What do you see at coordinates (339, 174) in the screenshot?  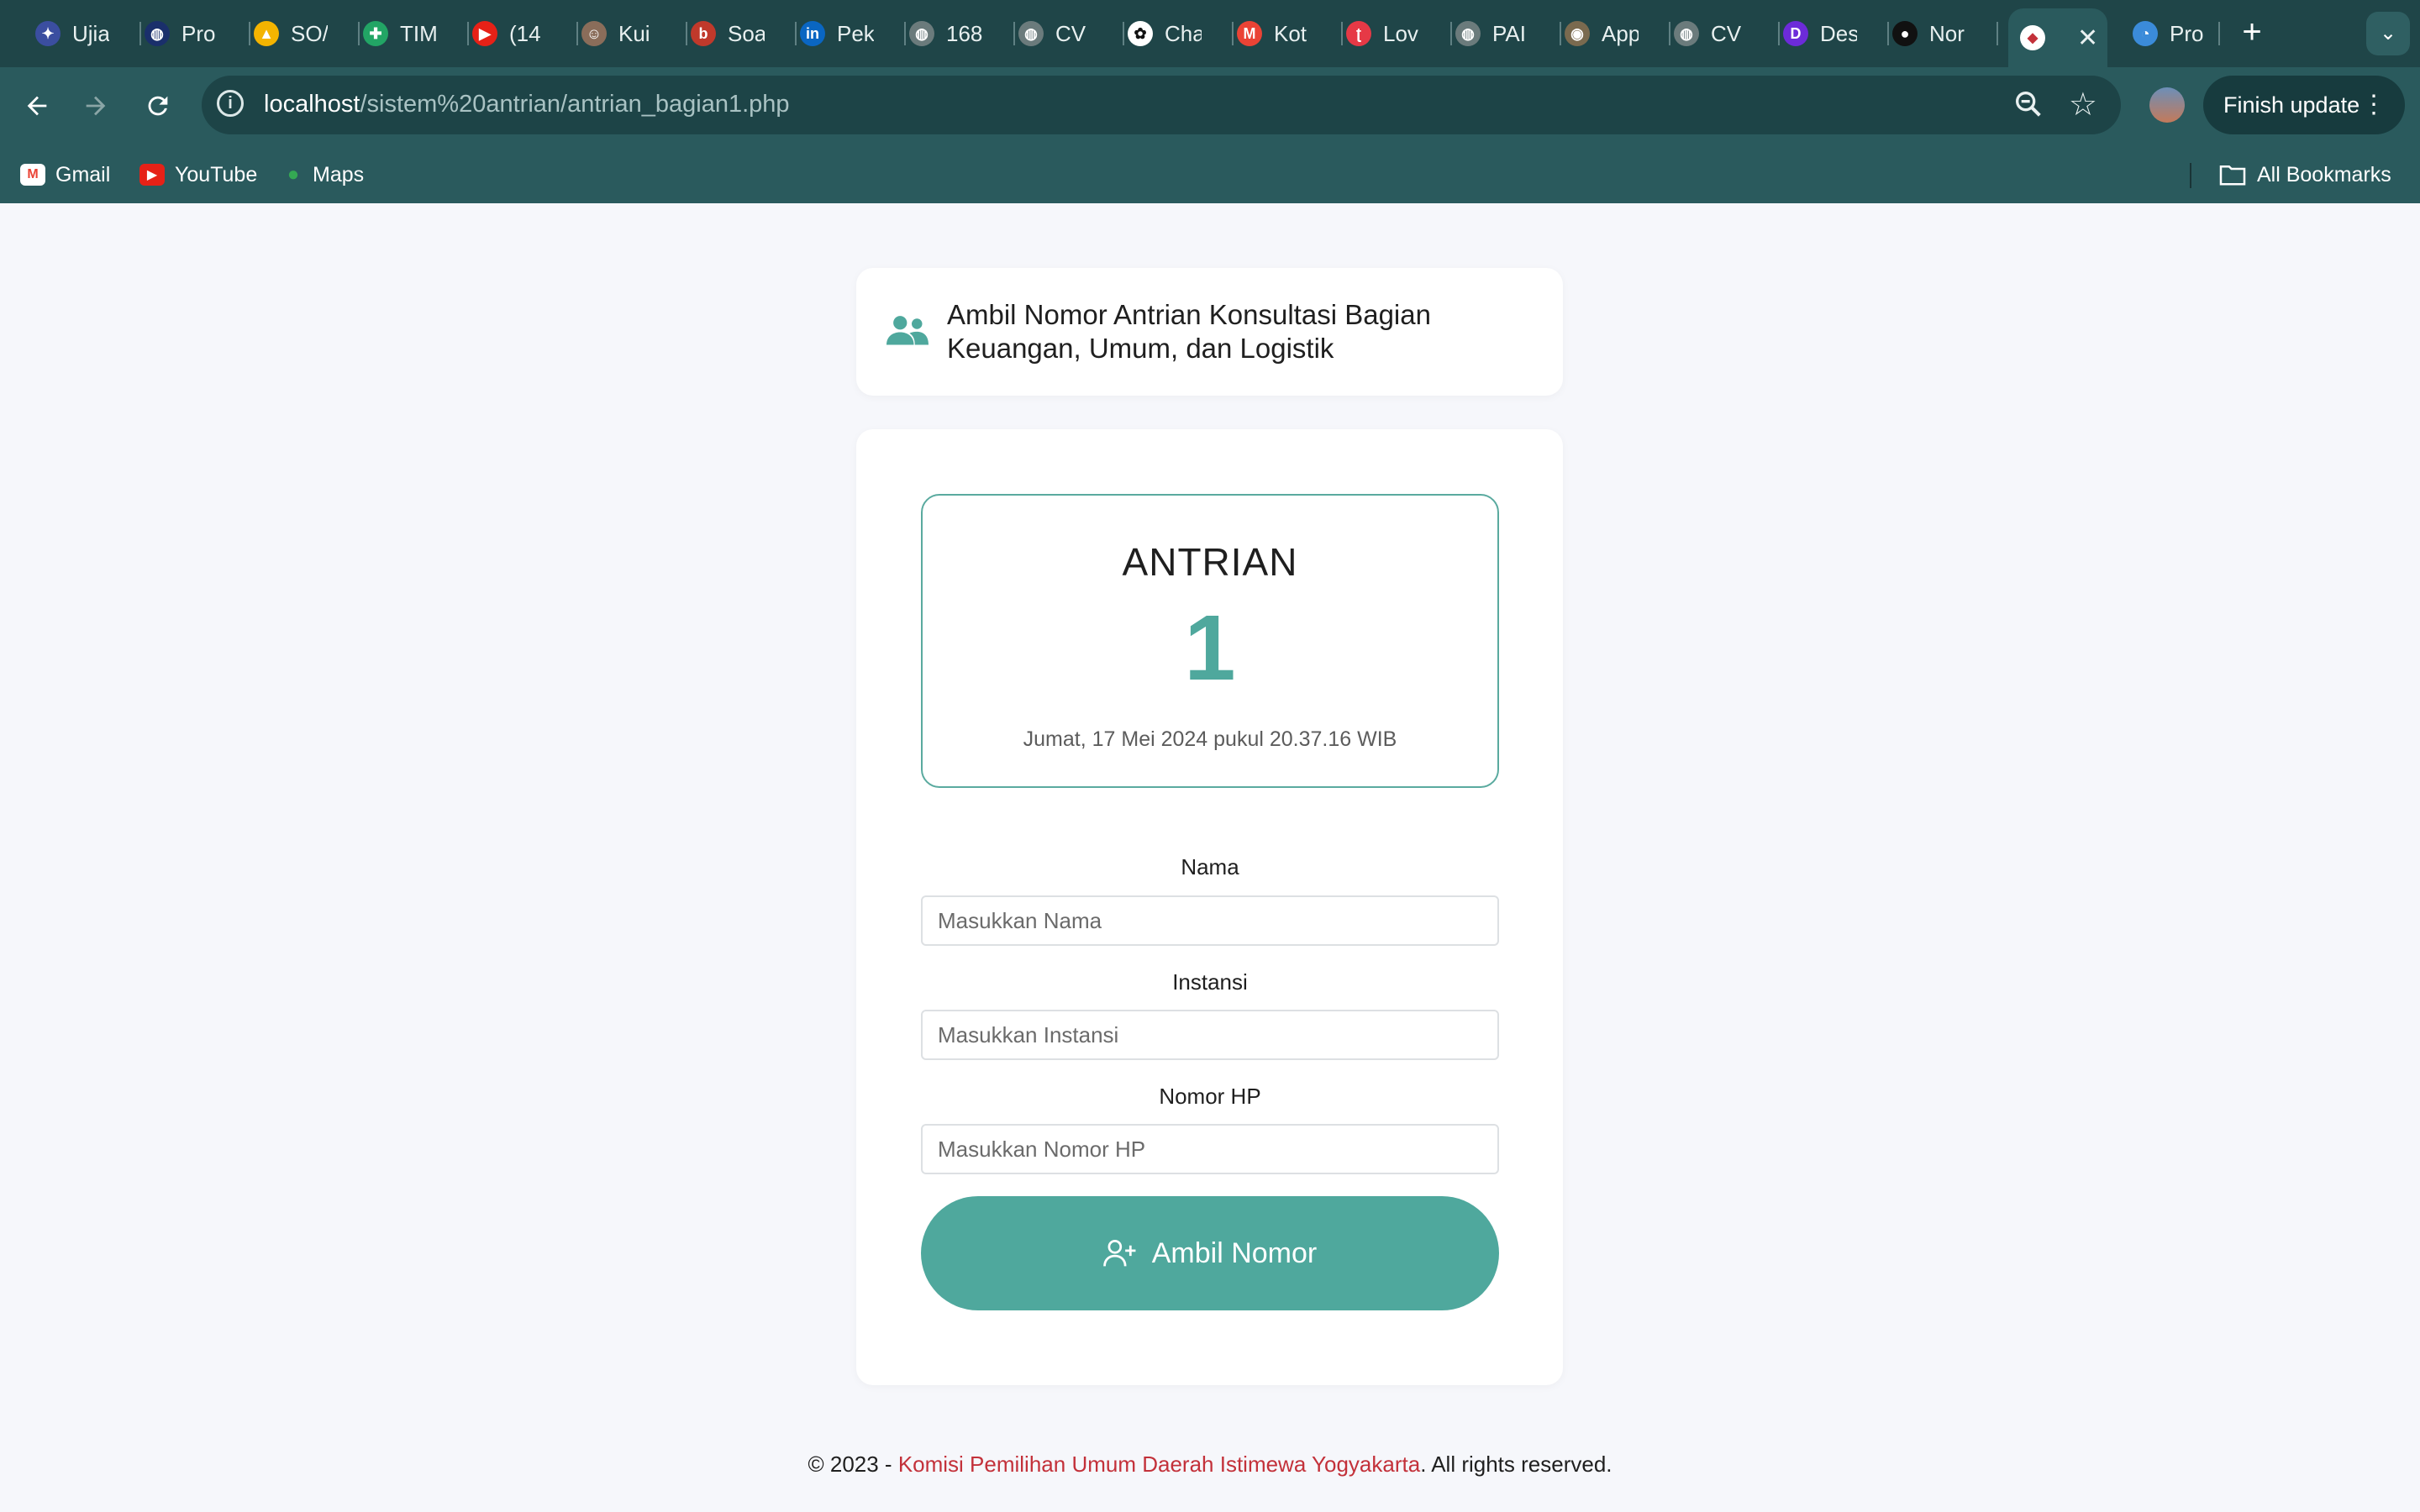 I see `bookmark-label: Maps` at bounding box center [339, 174].